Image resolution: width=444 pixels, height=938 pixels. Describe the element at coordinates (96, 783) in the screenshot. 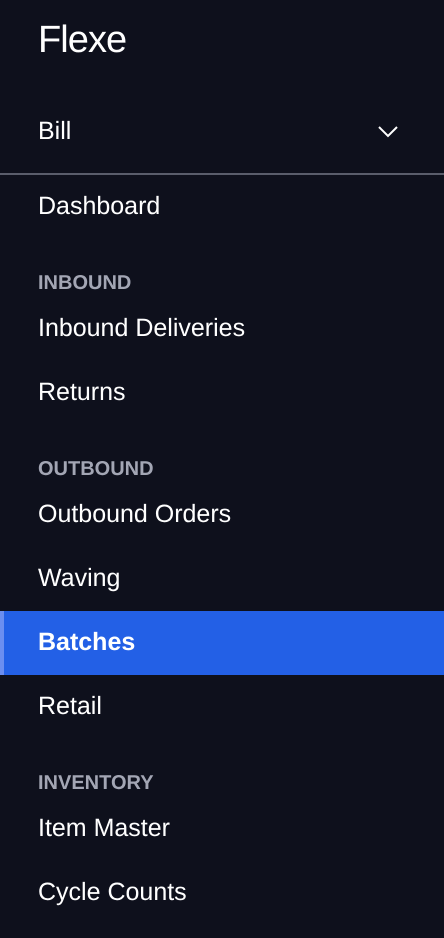

I see `section-header: INVENTORY` at that location.